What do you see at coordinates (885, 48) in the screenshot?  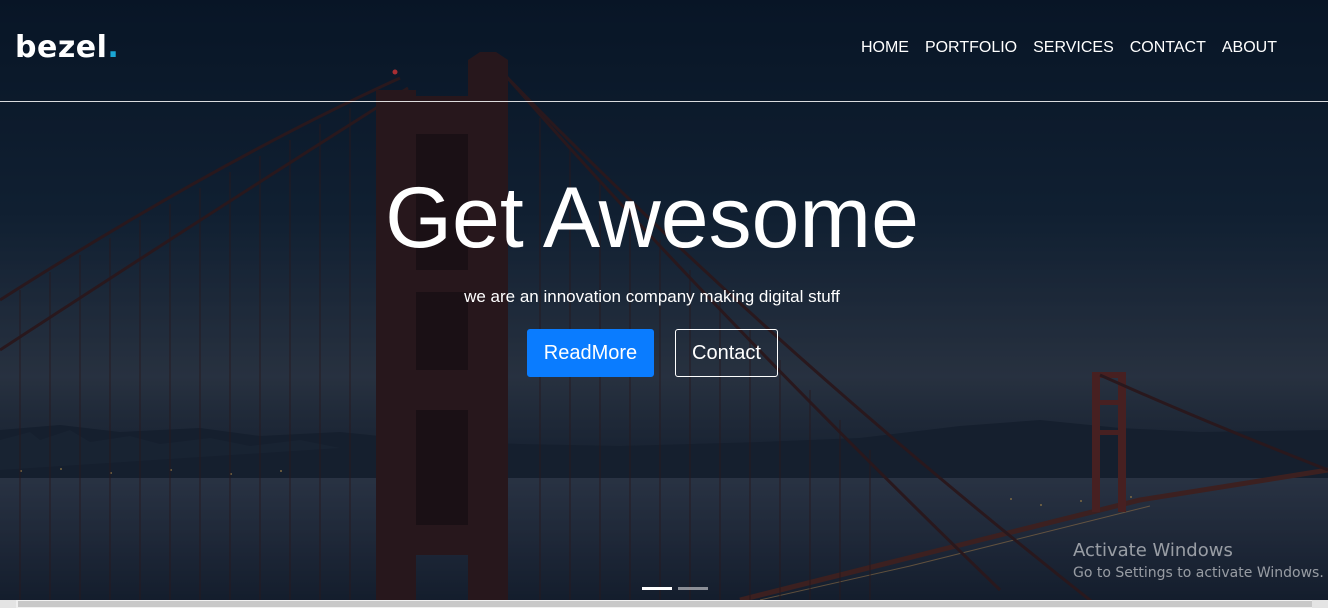 I see `nav-item-home: HOME` at bounding box center [885, 48].